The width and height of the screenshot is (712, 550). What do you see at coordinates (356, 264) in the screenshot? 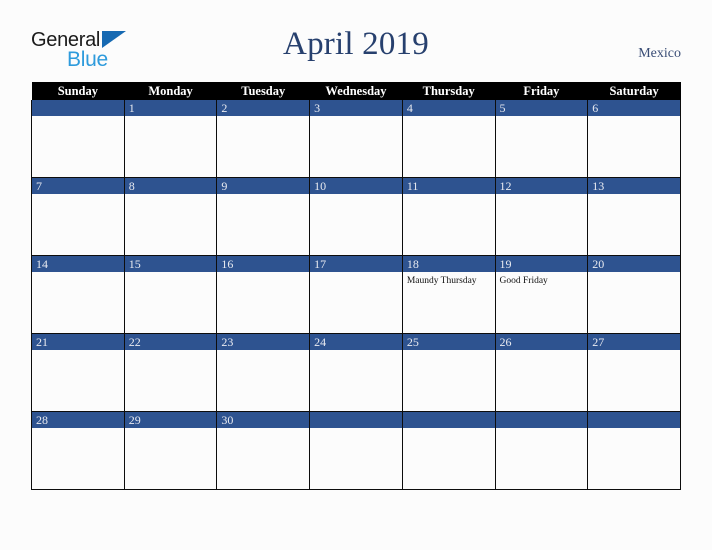
I see `day-number: 17` at bounding box center [356, 264].